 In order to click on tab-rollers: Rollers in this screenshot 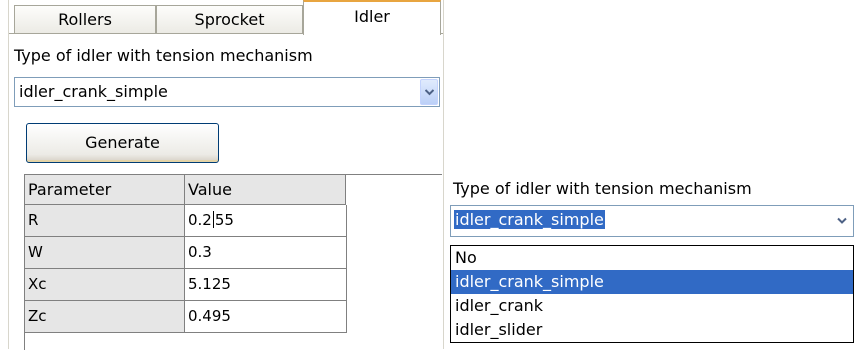, I will do `click(85, 19)`.